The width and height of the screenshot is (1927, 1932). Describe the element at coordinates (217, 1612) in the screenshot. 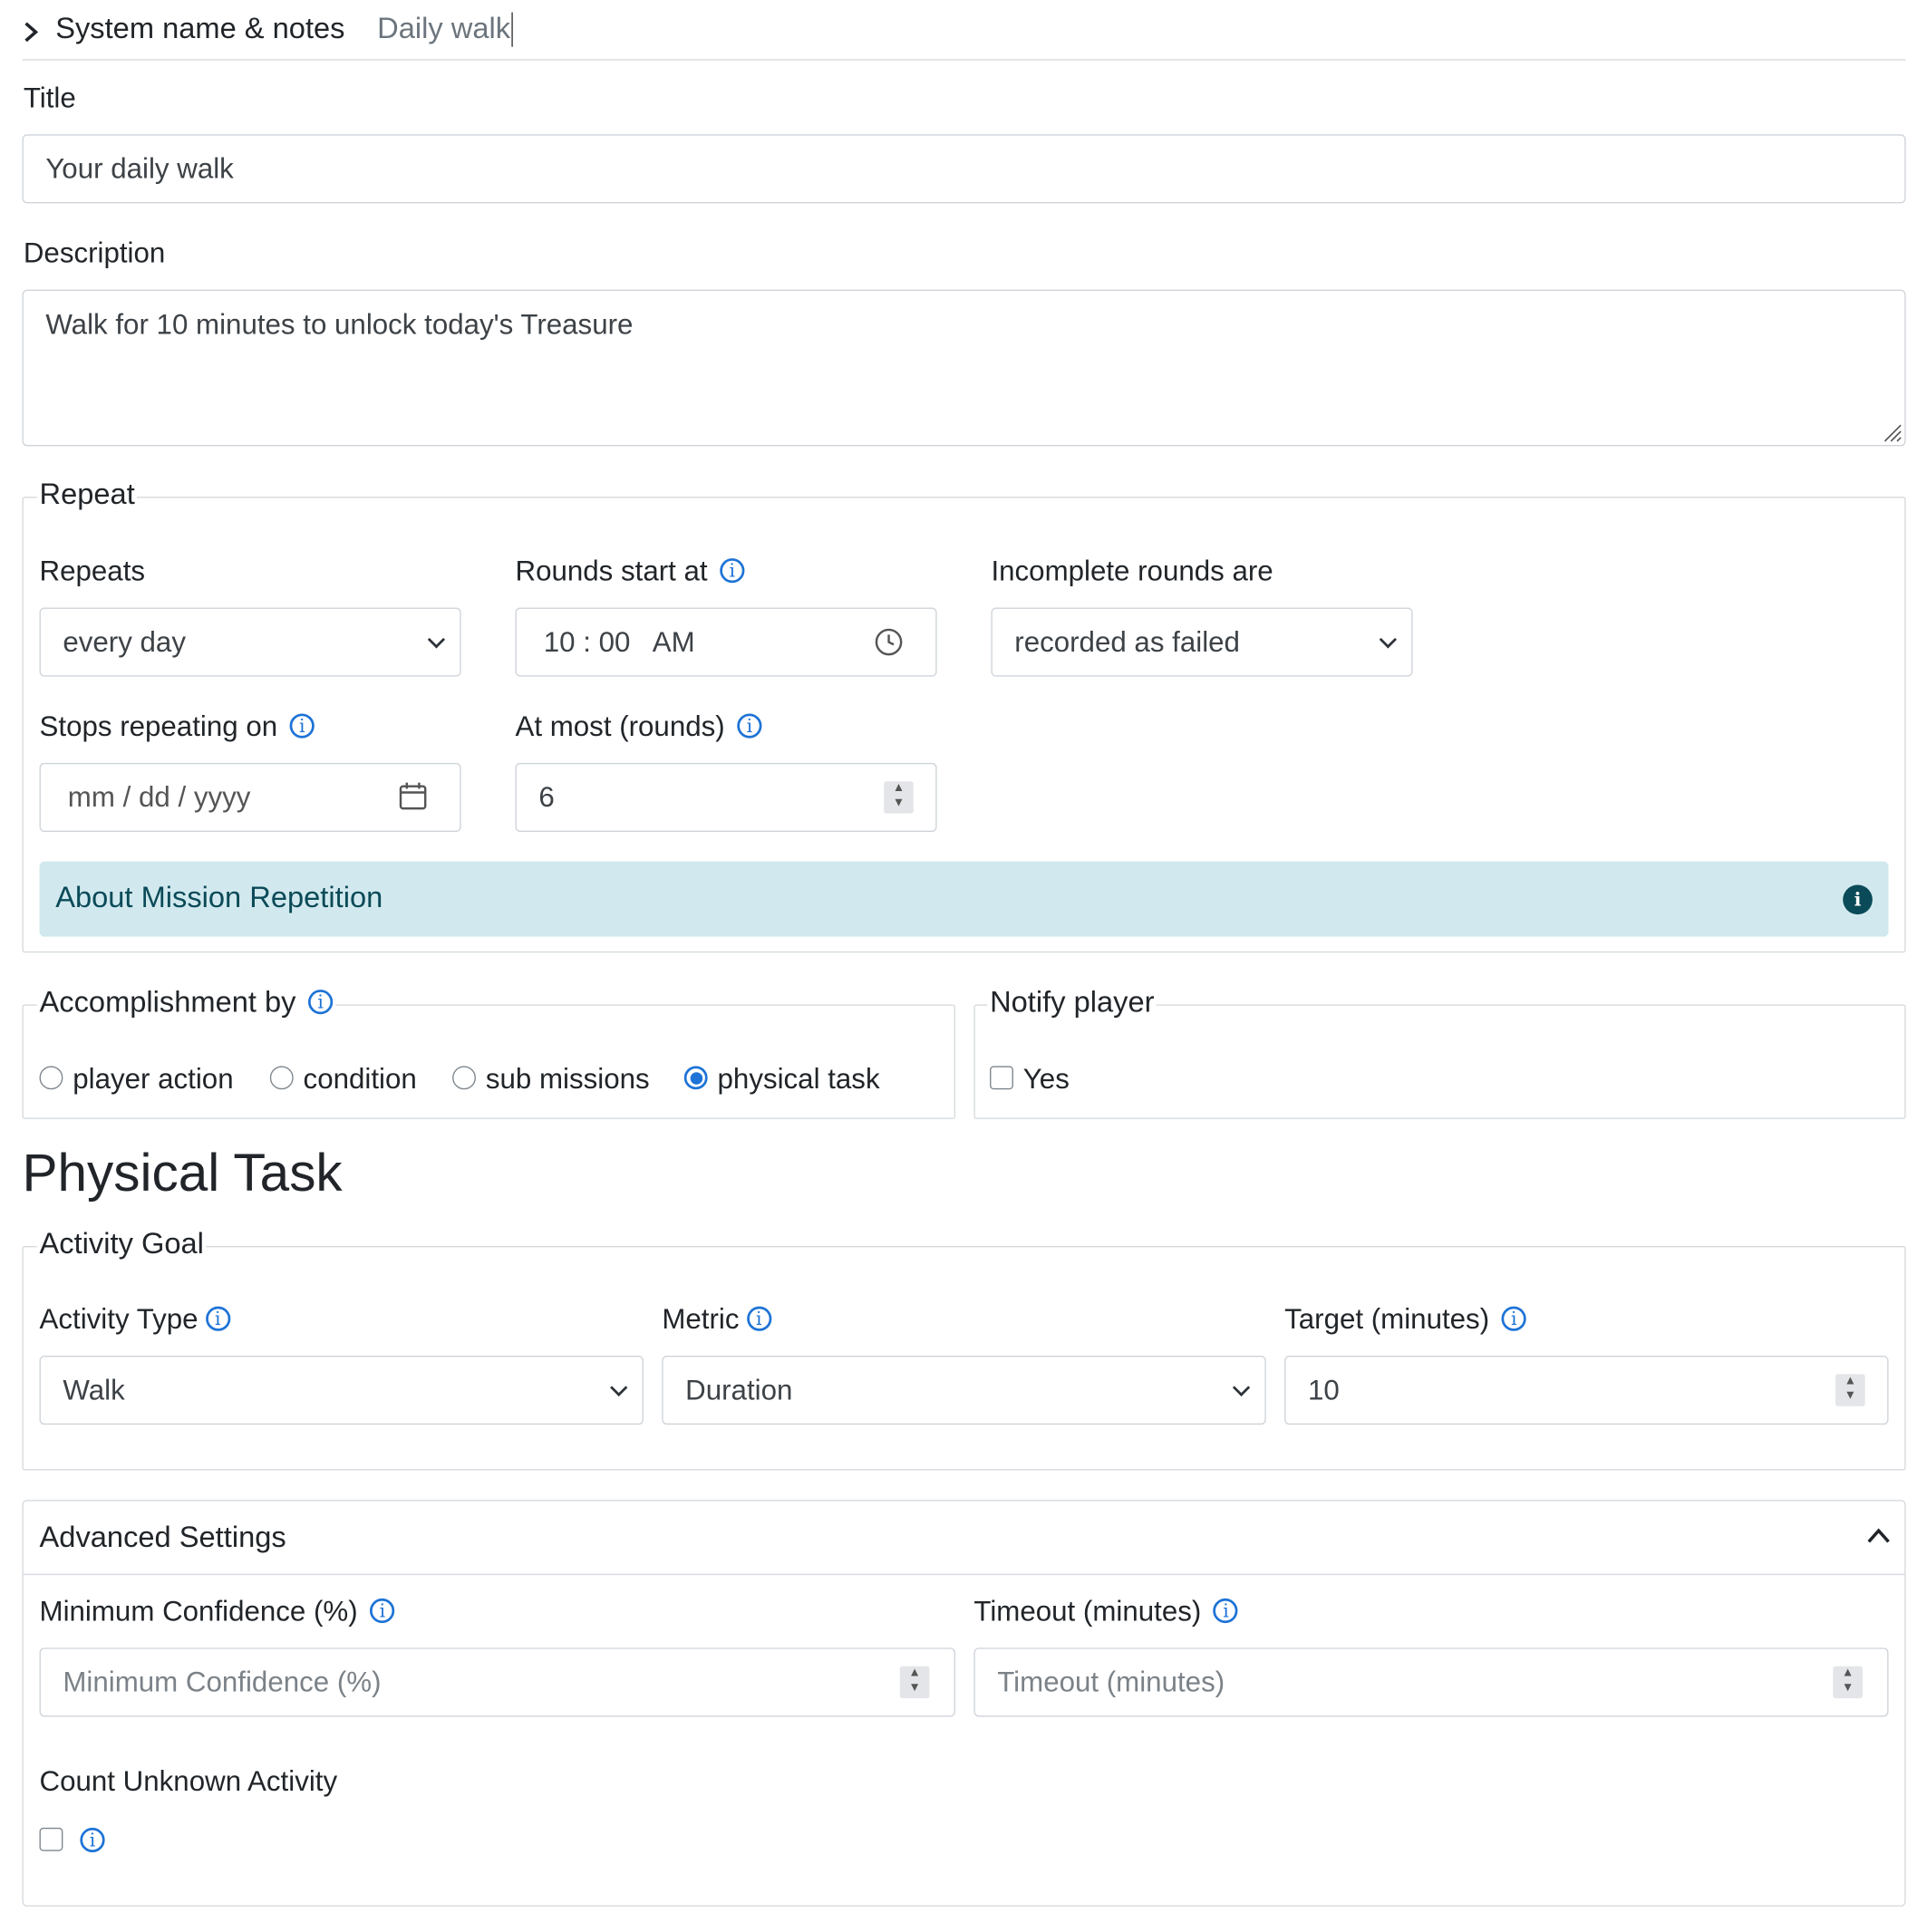

I see `min-confidence-label: Minimum Confidence (%) i` at that location.